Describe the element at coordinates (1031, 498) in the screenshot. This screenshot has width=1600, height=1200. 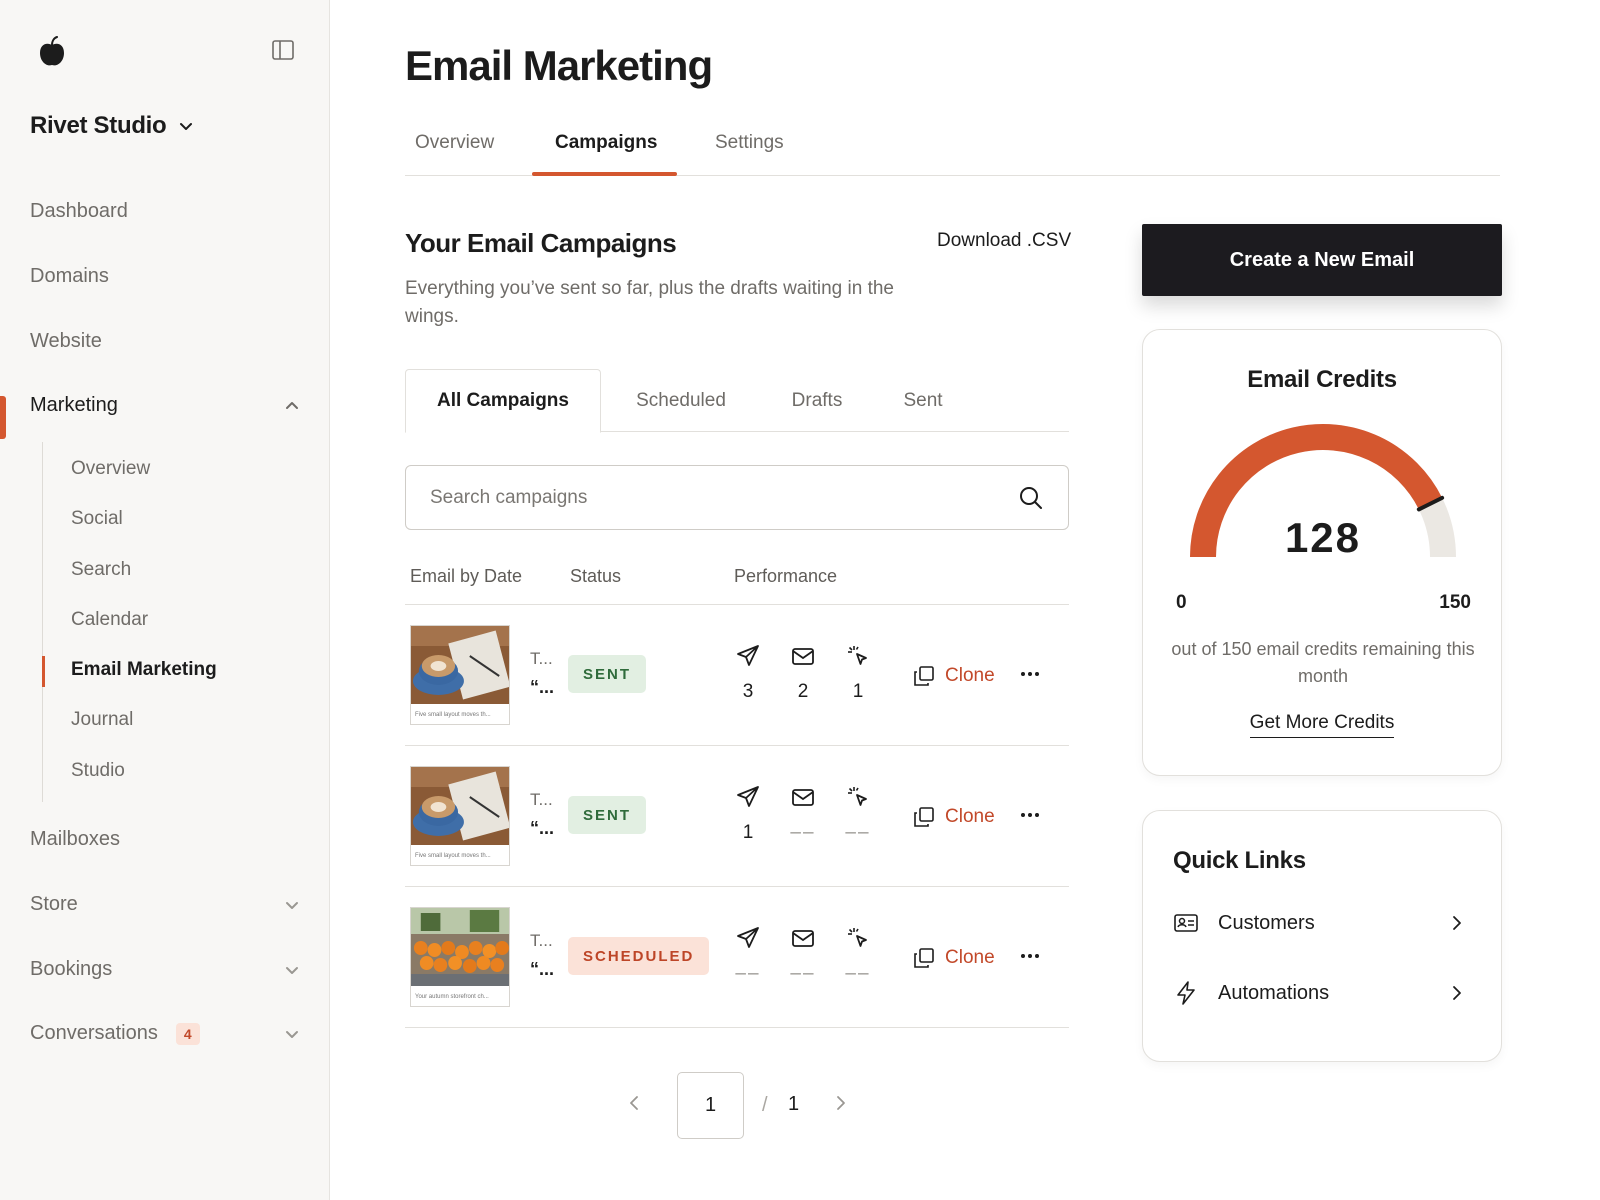
I see `search-icon` at that location.